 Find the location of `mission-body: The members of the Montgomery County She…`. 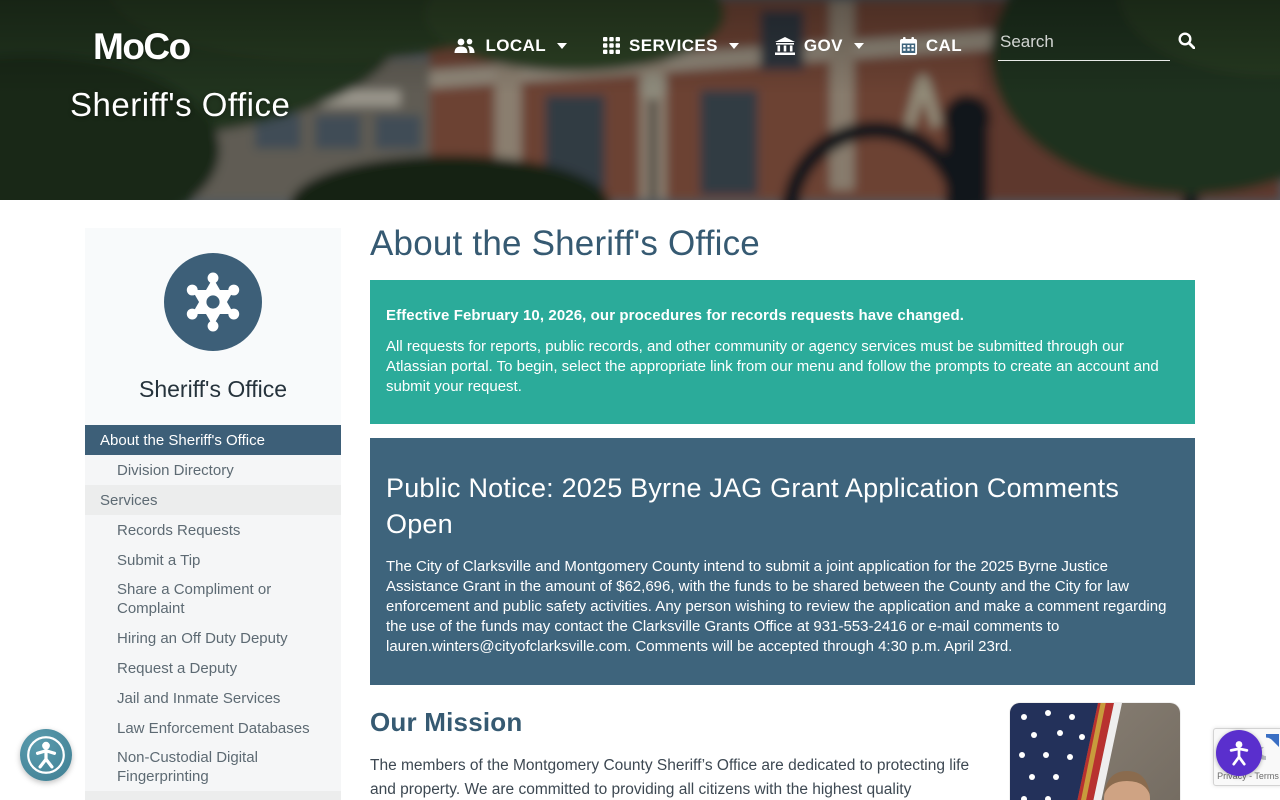

mission-body: The members of the Montgomery County She… is located at coordinates (670, 777).